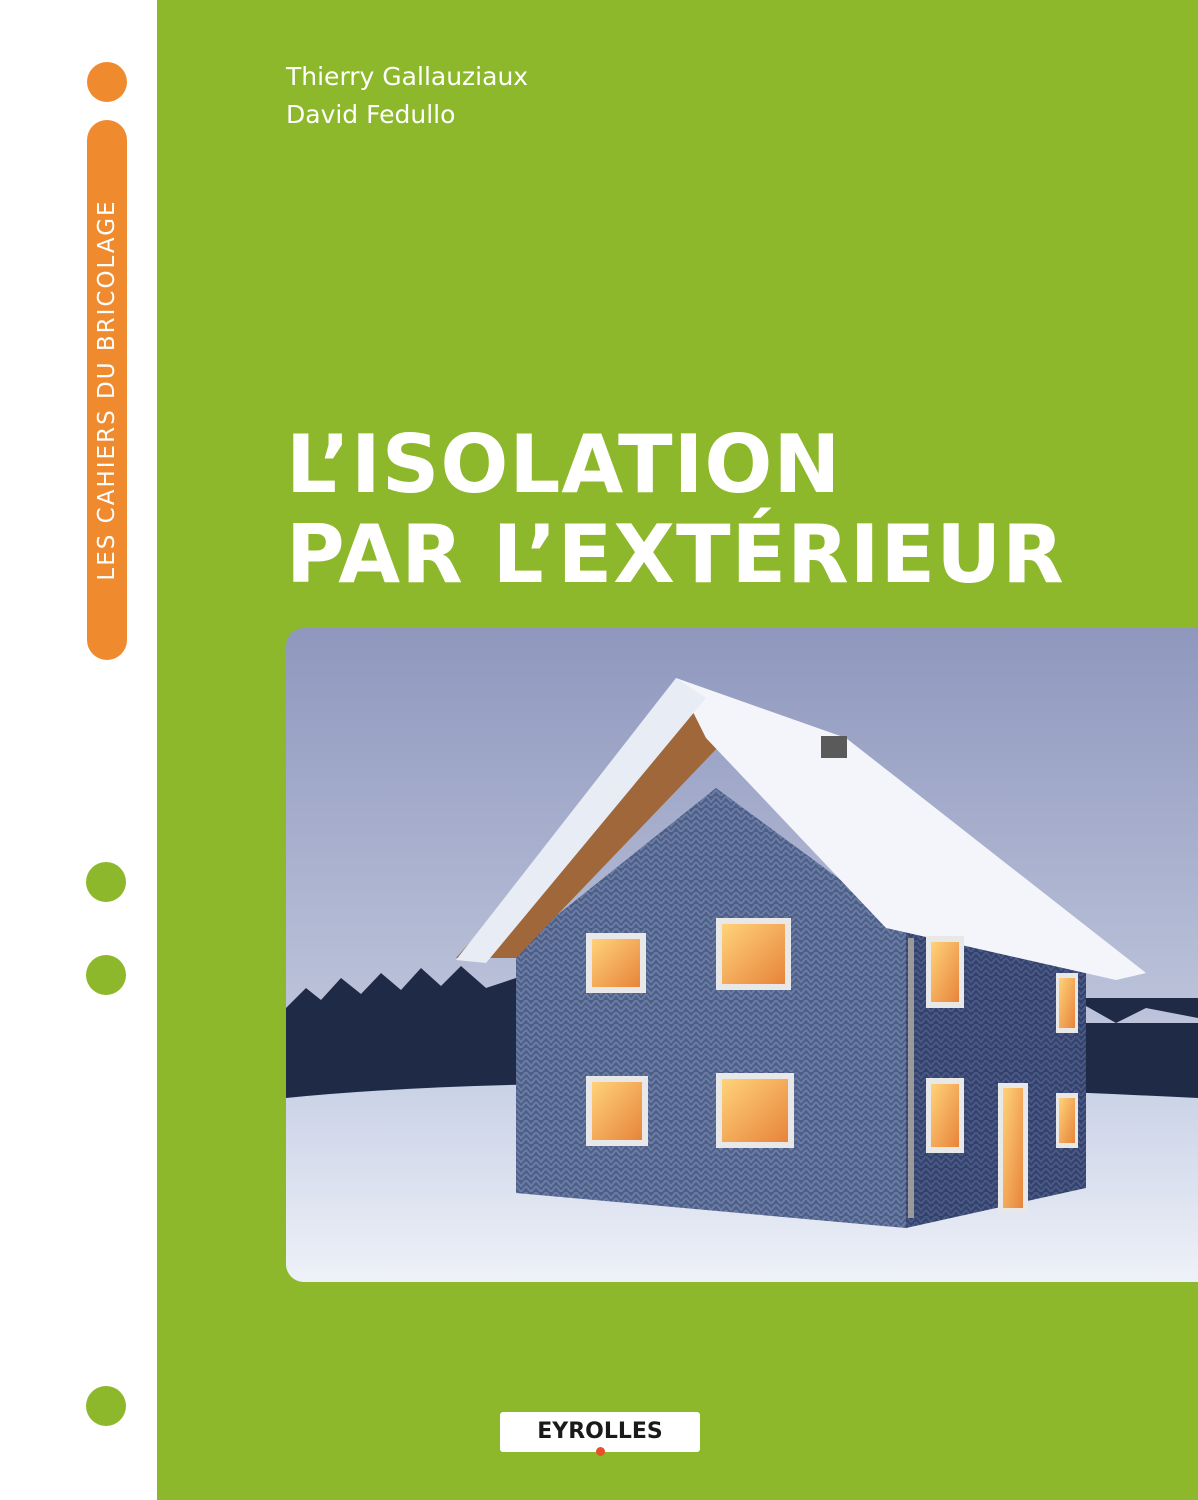 This screenshot has width=1198, height=1500. I want to click on title-line: L’ISOLATION, so click(564, 464).